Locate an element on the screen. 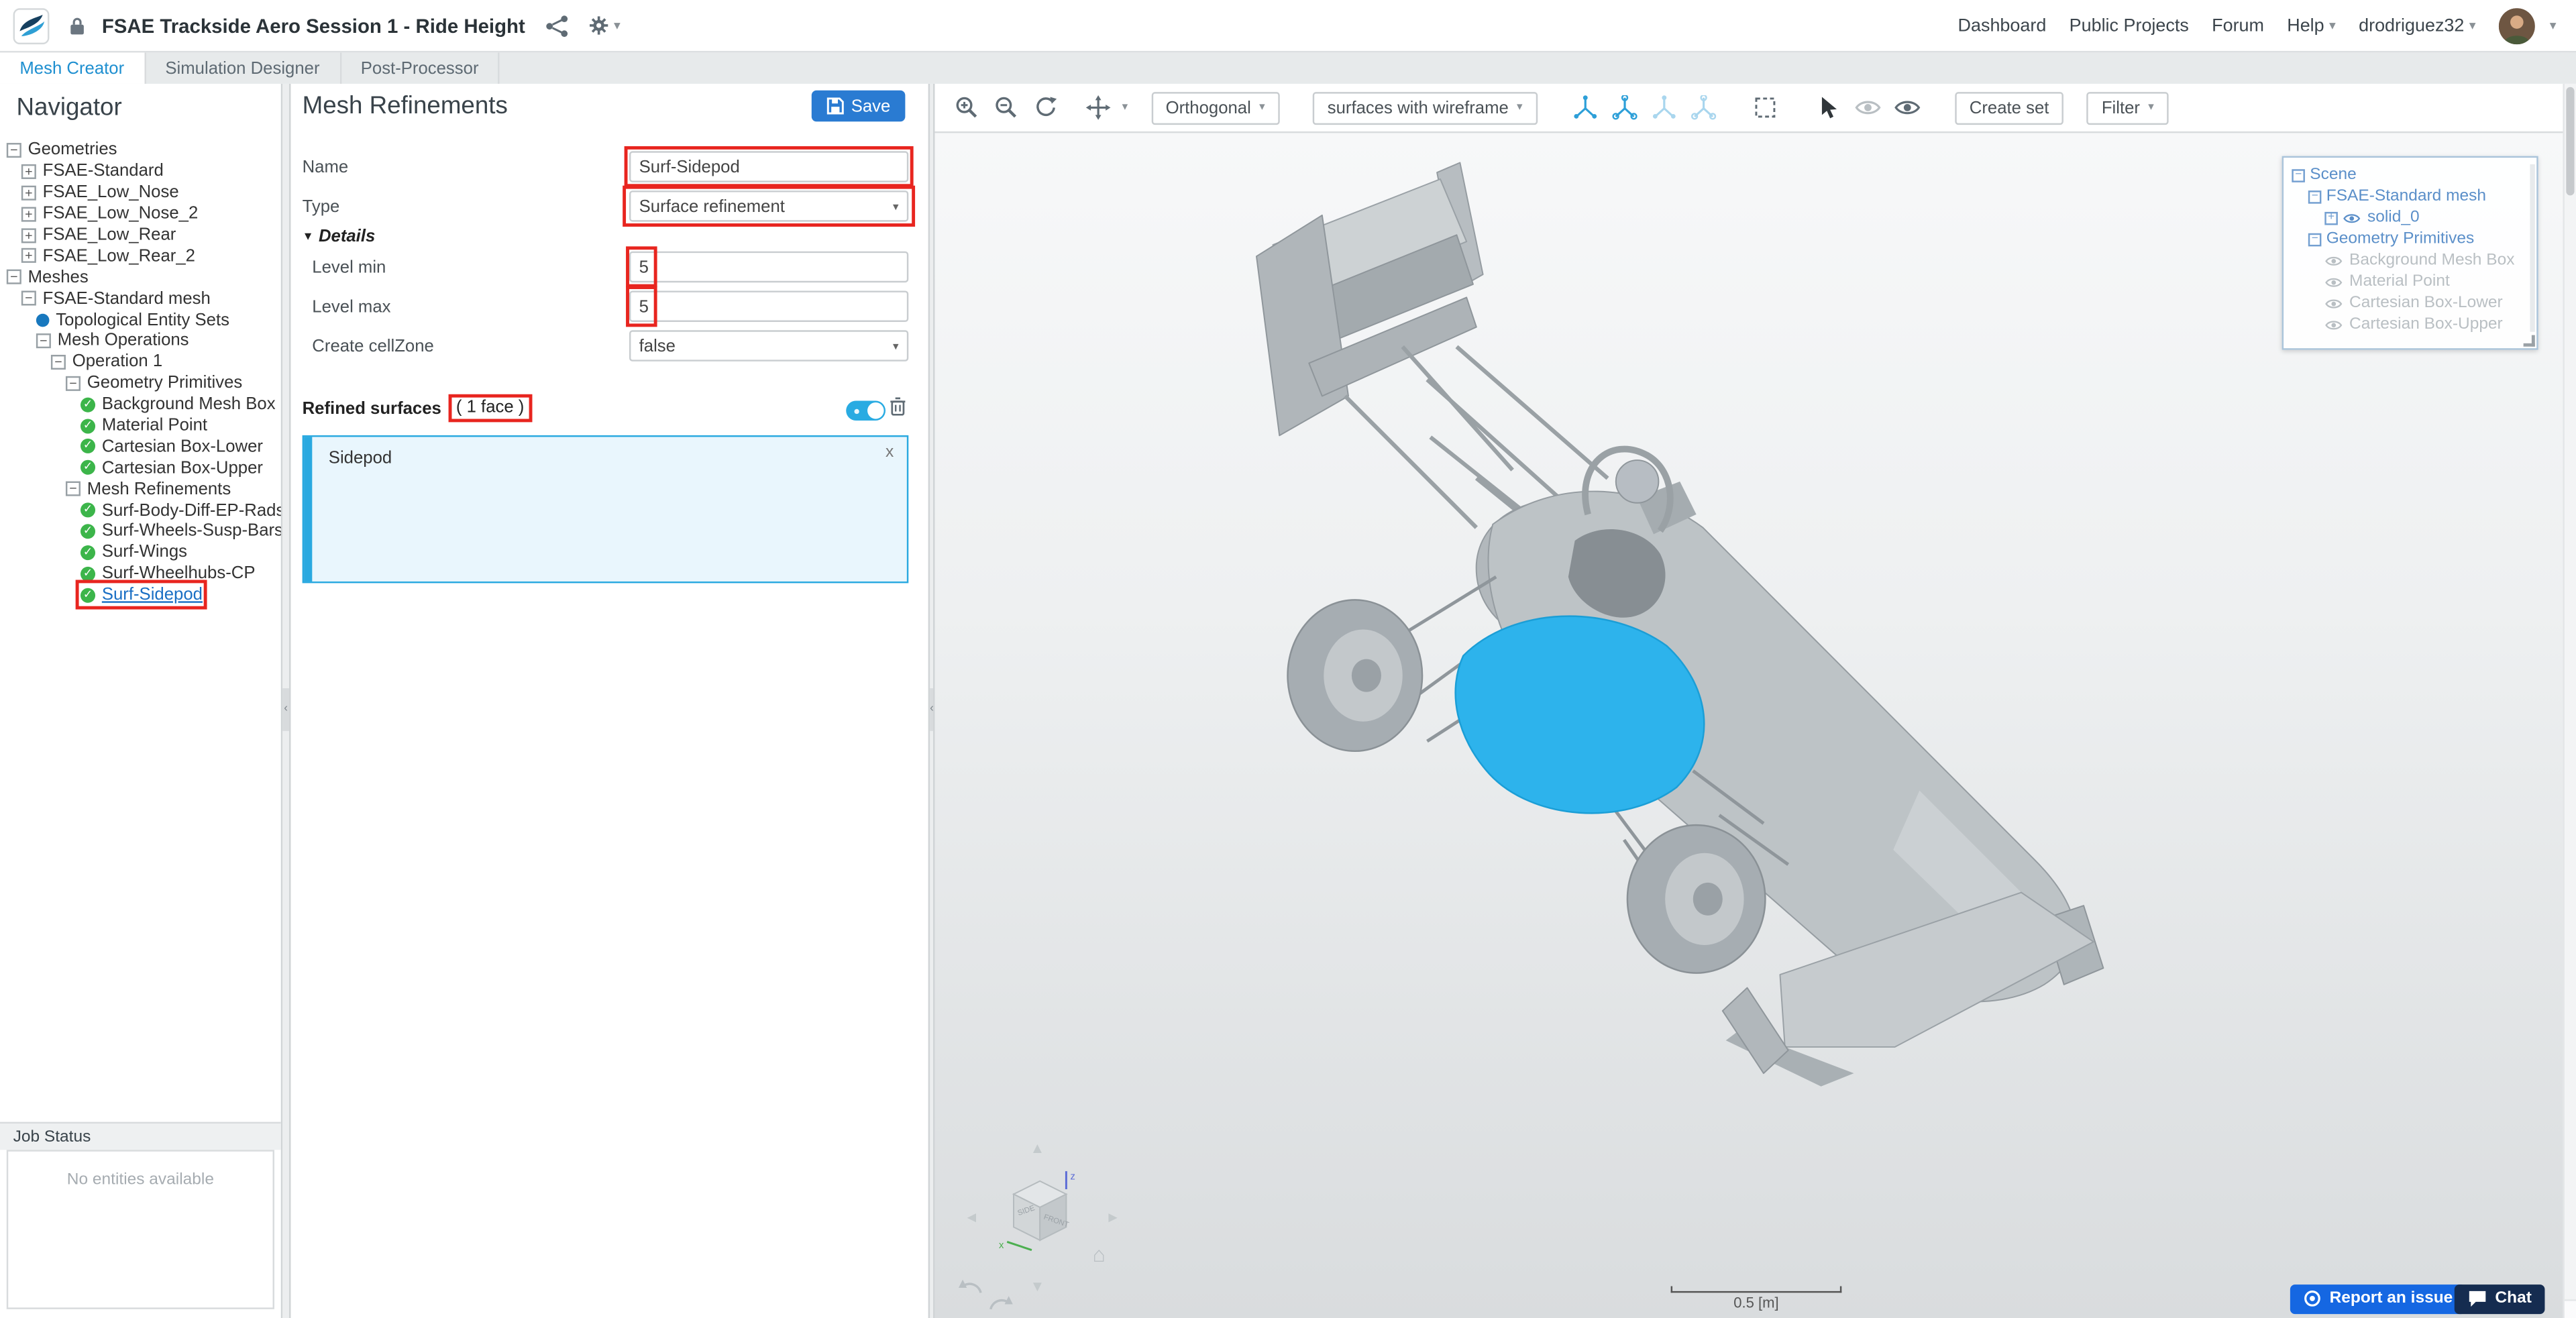 This screenshot has width=2576, height=1318. remove-selection-button: x is located at coordinates (889, 452).